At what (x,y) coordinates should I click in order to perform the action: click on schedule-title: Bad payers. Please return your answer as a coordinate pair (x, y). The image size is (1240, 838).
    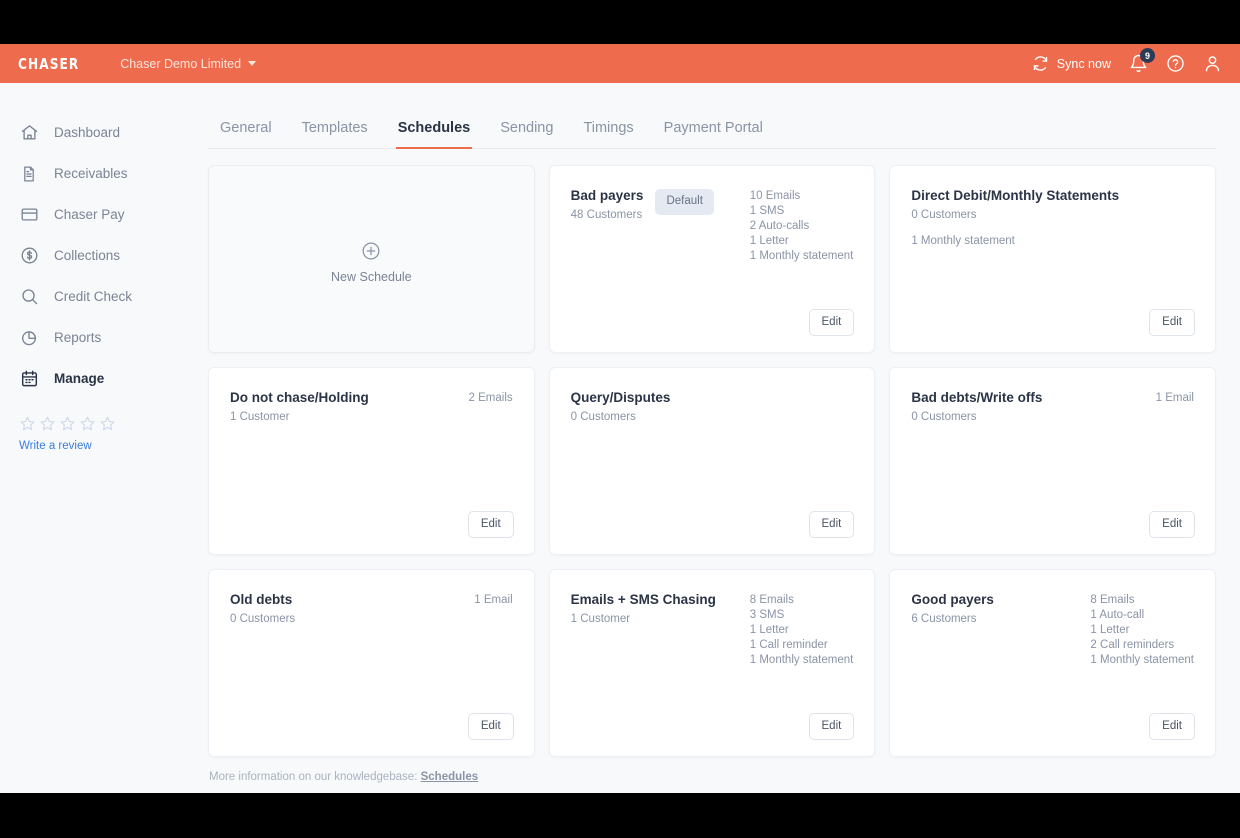
    Looking at the image, I should click on (607, 195).